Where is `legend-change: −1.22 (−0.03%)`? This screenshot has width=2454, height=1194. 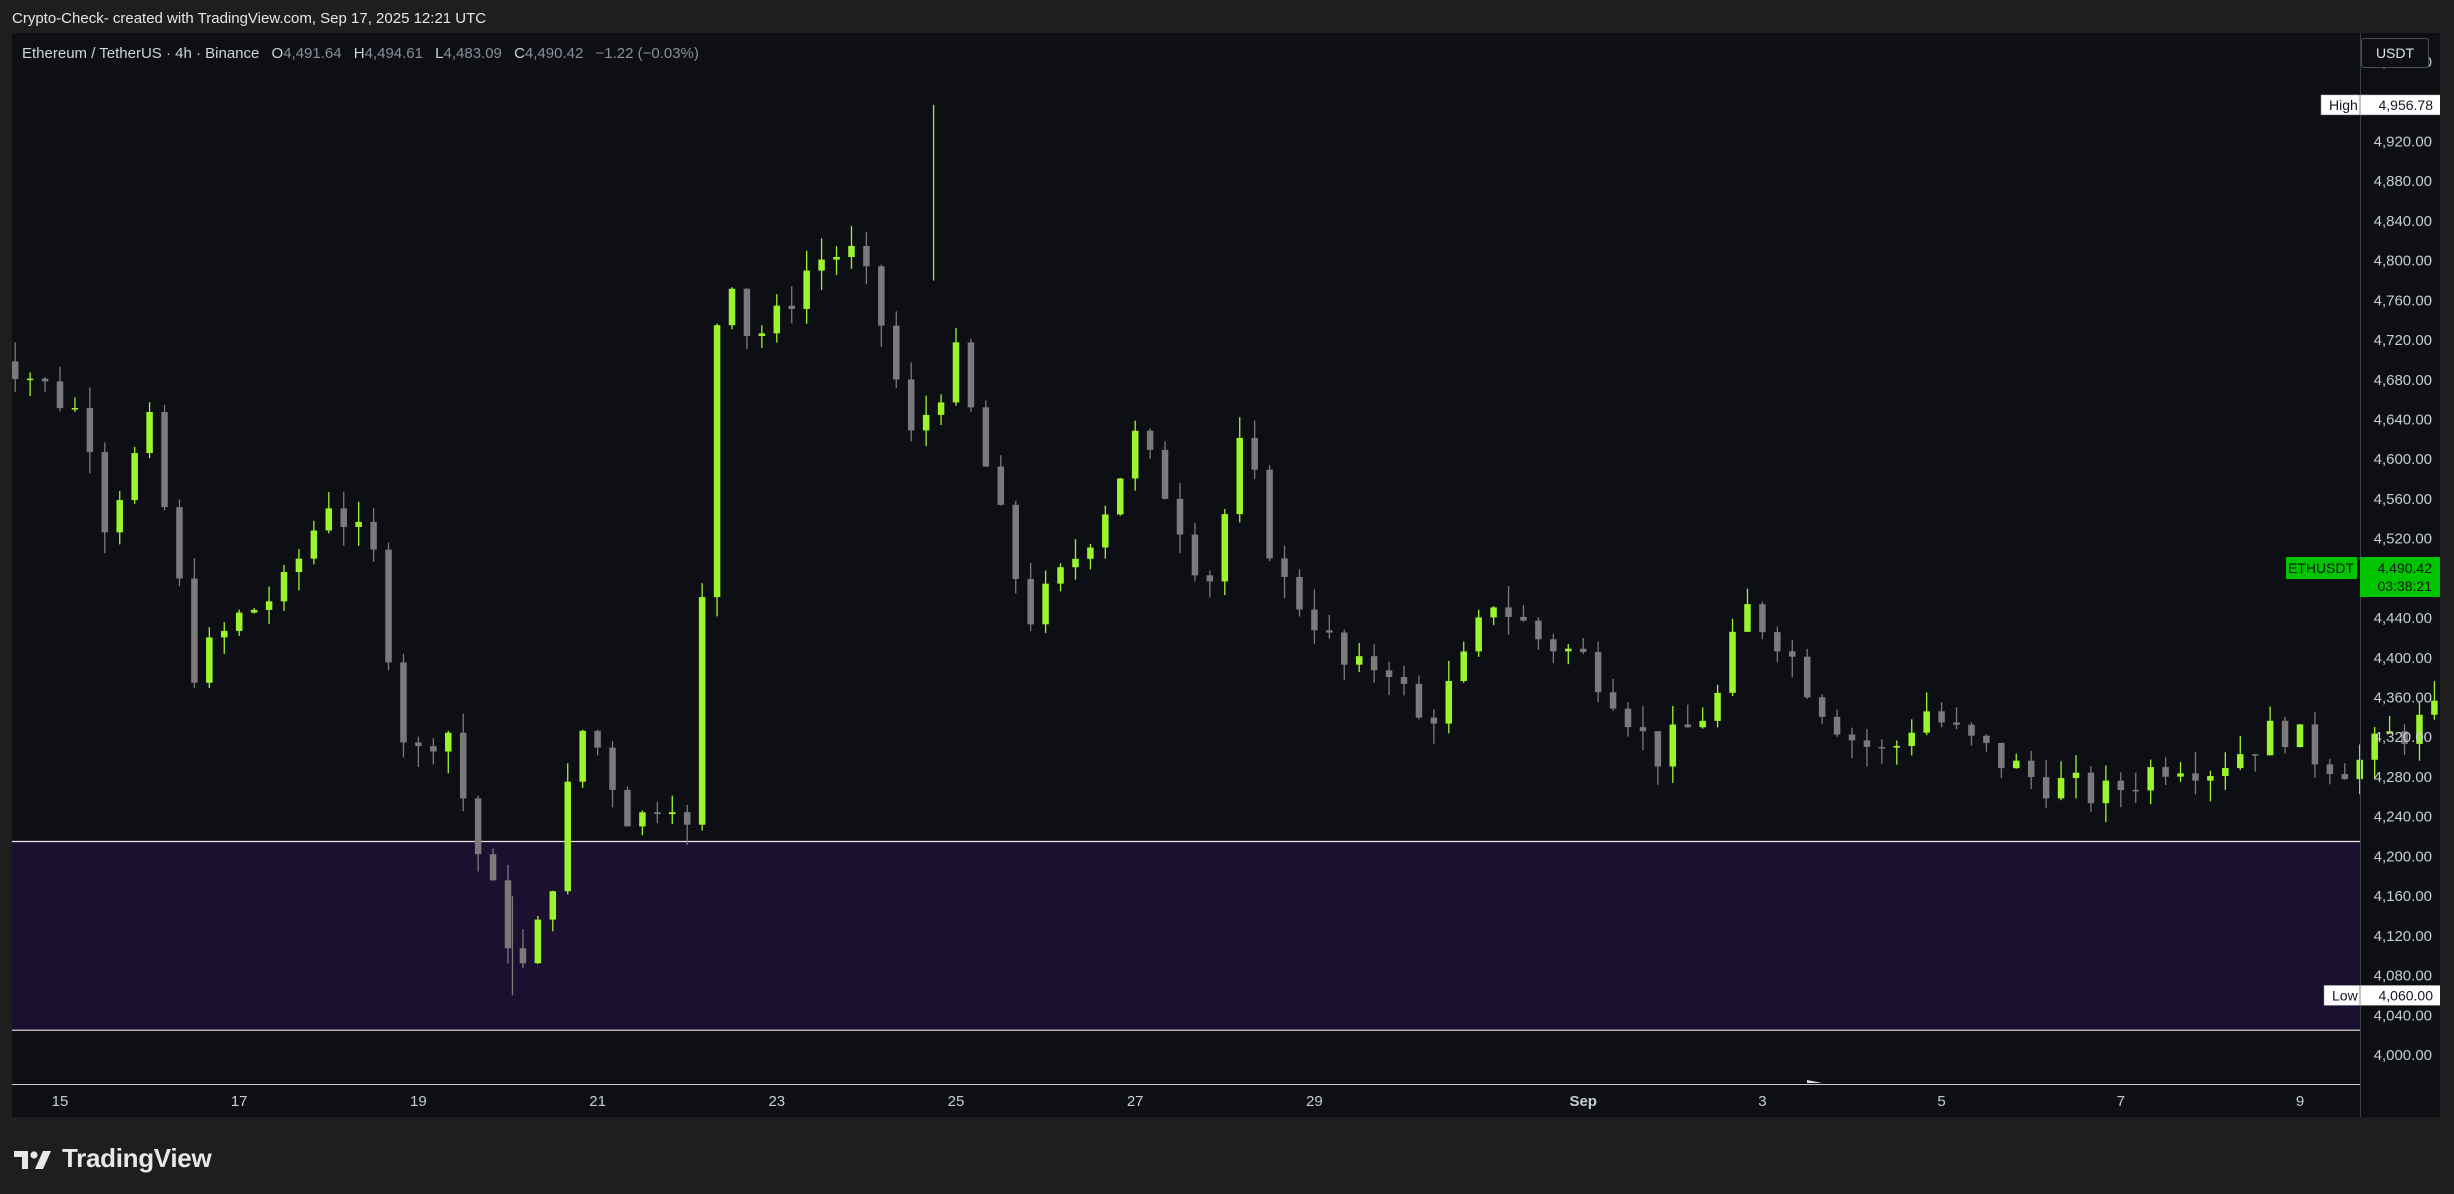 legend-change: −1.22 (−0.03%) is located at coordinates (647, 53).